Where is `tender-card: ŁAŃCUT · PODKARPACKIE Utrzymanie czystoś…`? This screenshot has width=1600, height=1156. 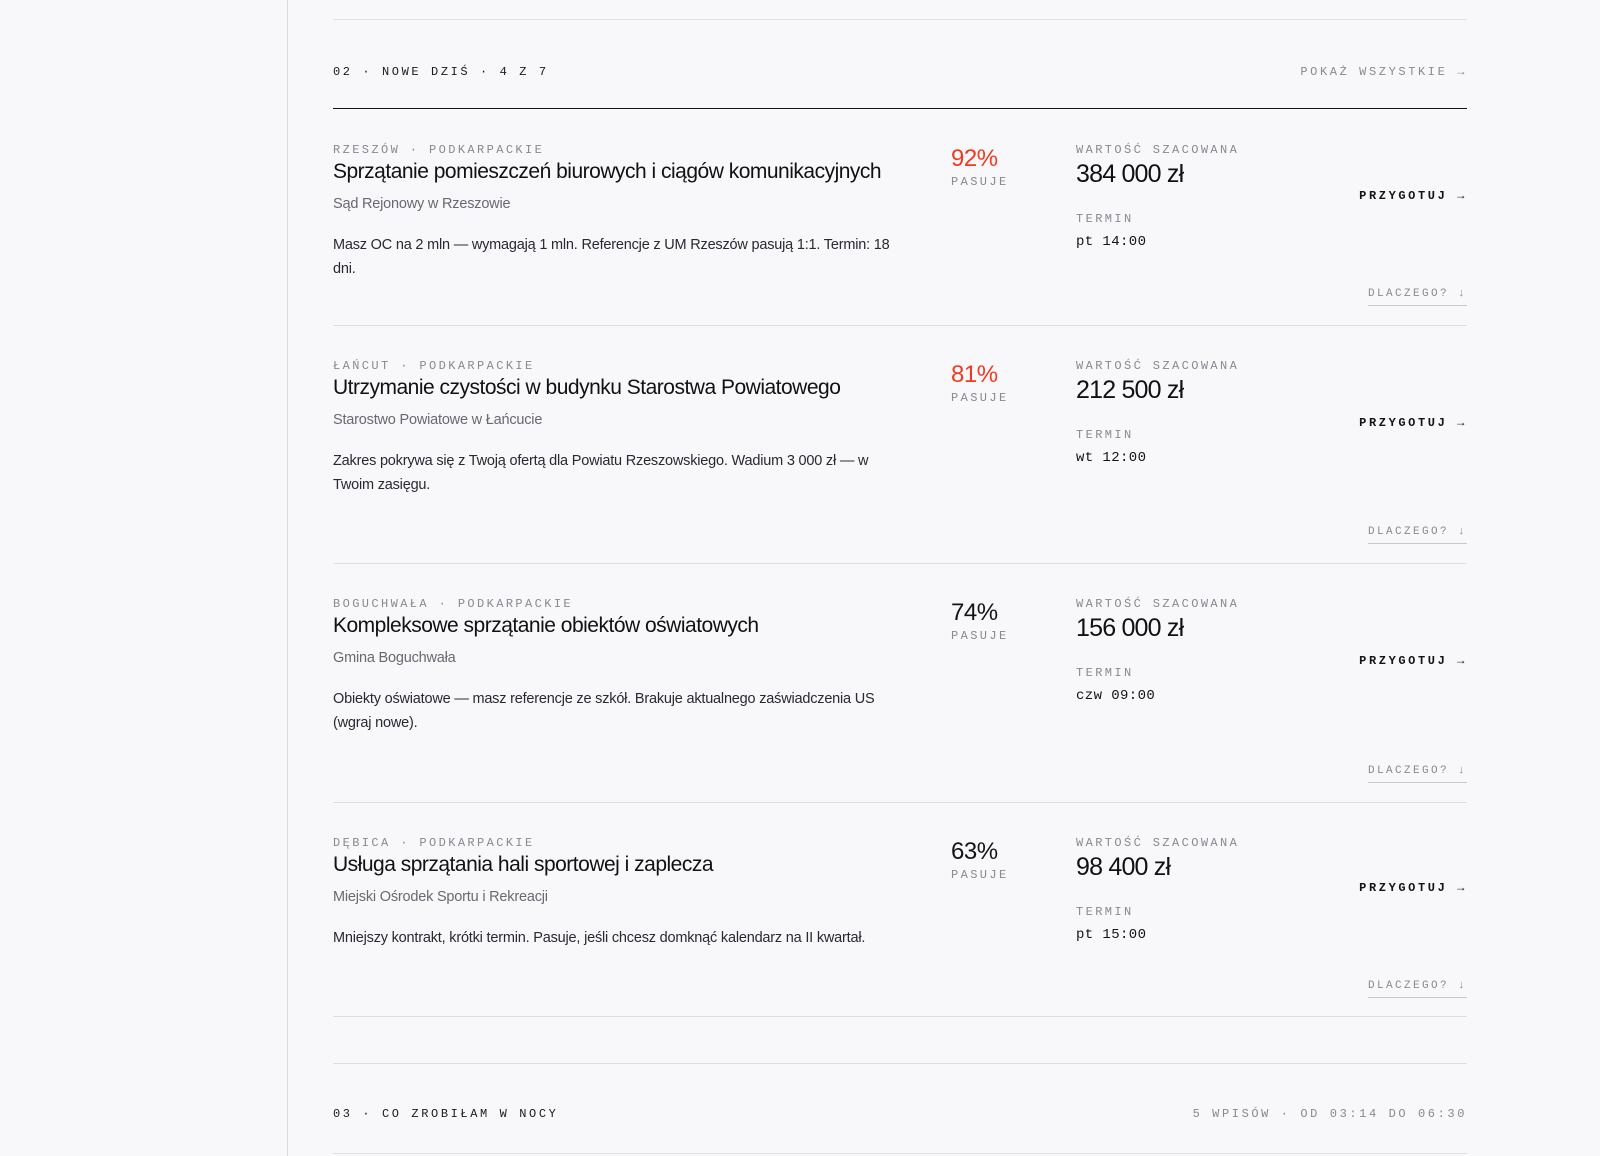
tender-card: ŁAŃCUT · PODKARPACKIE Utrzymanie czystoś… is located at coordinates (900, 450).